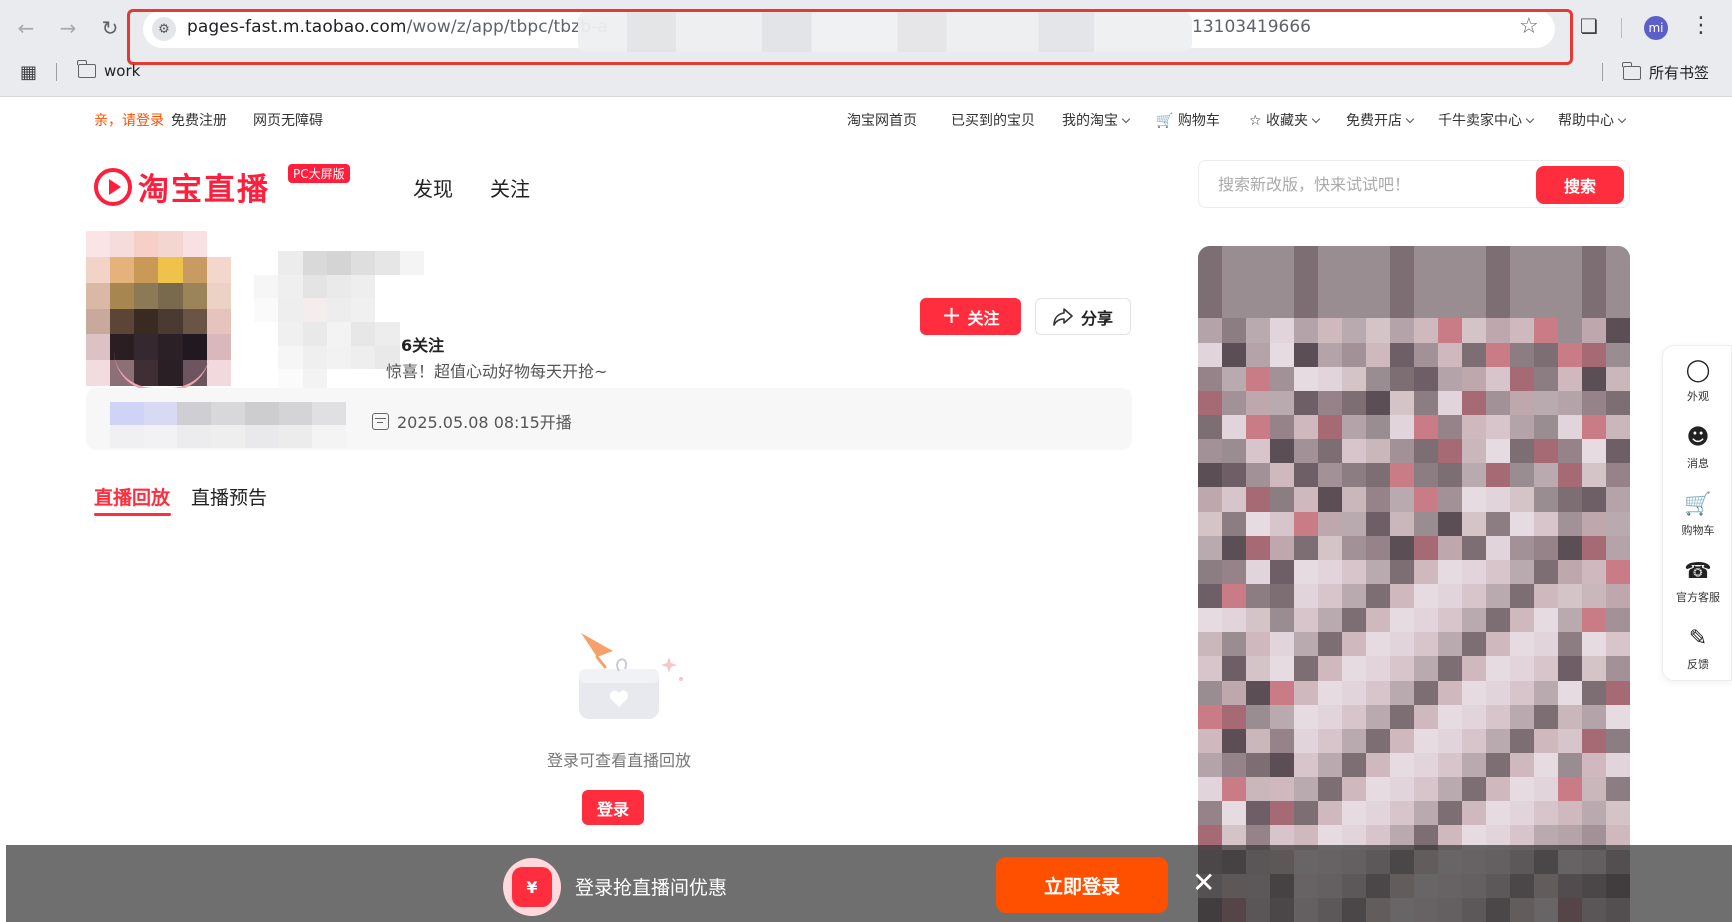 Image resolution: width=1732 pixels, height=922 pixels. What do you see at coordinates (204, 190) in the screenshot?
I see `logo-text: 淘宝直播` at bounding box center [204, 190].